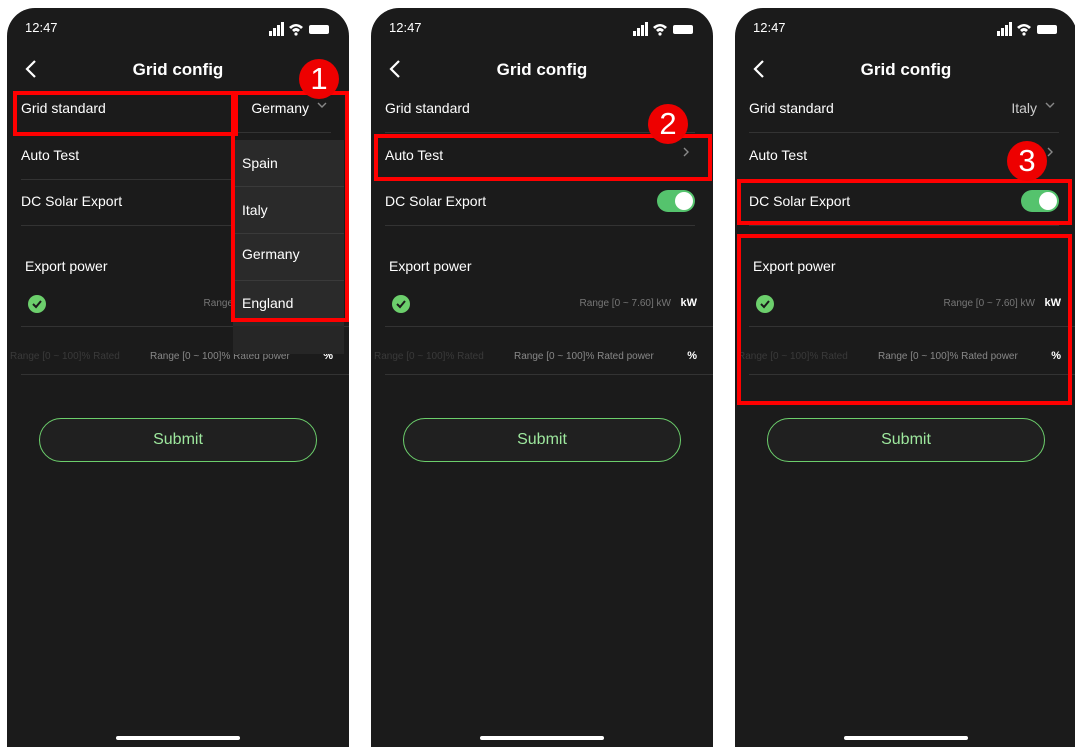 The image size is (1075, 747). What do you see at coordinates (319, 79) in the screenshot?
I see `step-badge-1: 1` at bounding box center [319, 79].